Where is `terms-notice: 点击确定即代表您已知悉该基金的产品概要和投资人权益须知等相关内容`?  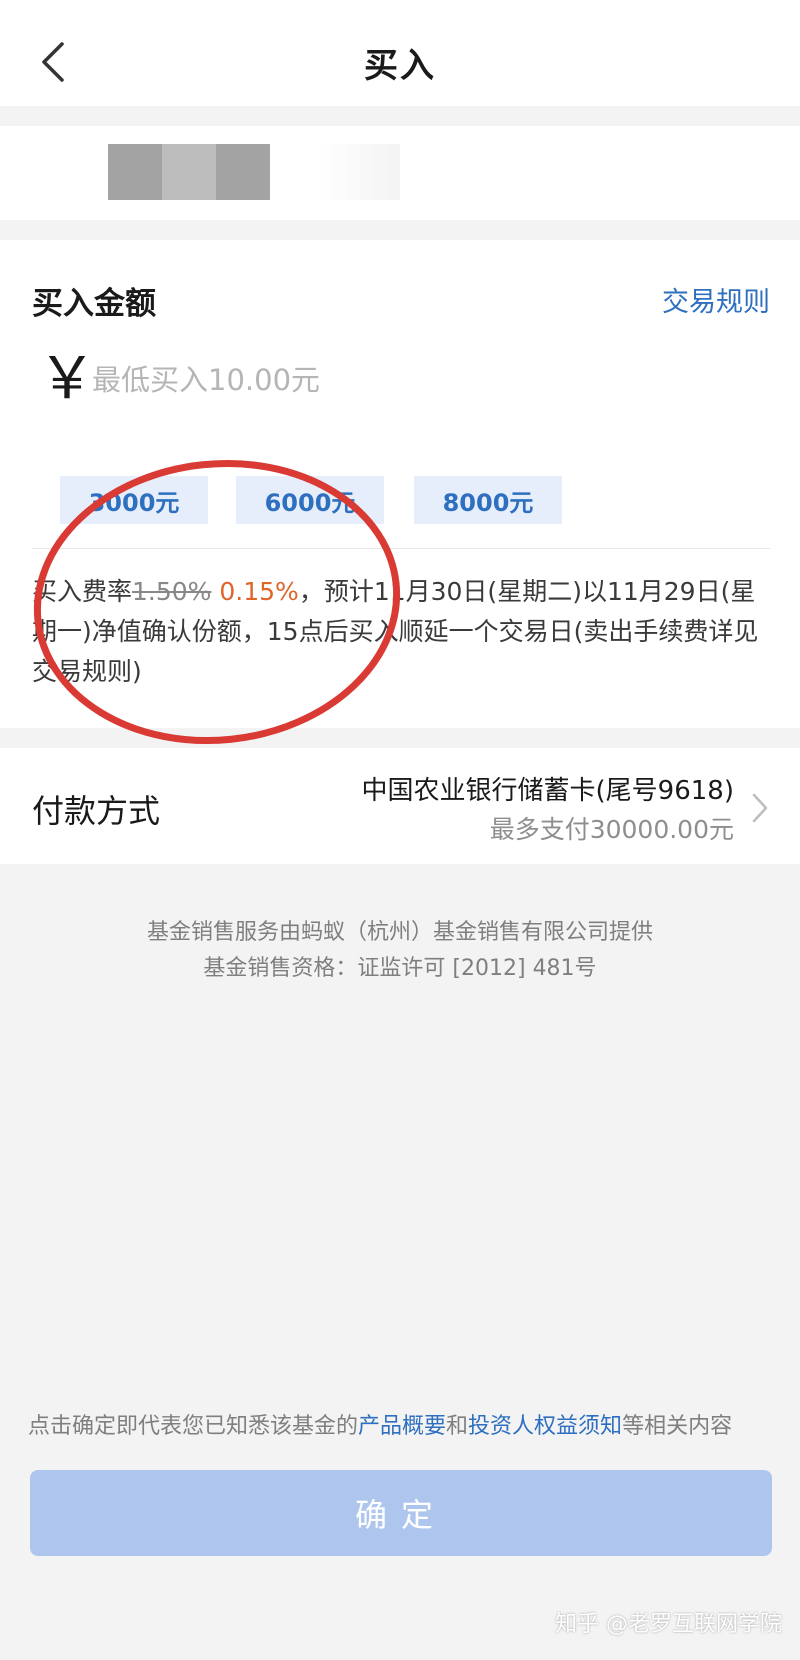 terms-notice: 点击确定即代表您已知悉该基金的产品概要和投资人权益须知等相关内容 is located at coordinates (408, 1424).